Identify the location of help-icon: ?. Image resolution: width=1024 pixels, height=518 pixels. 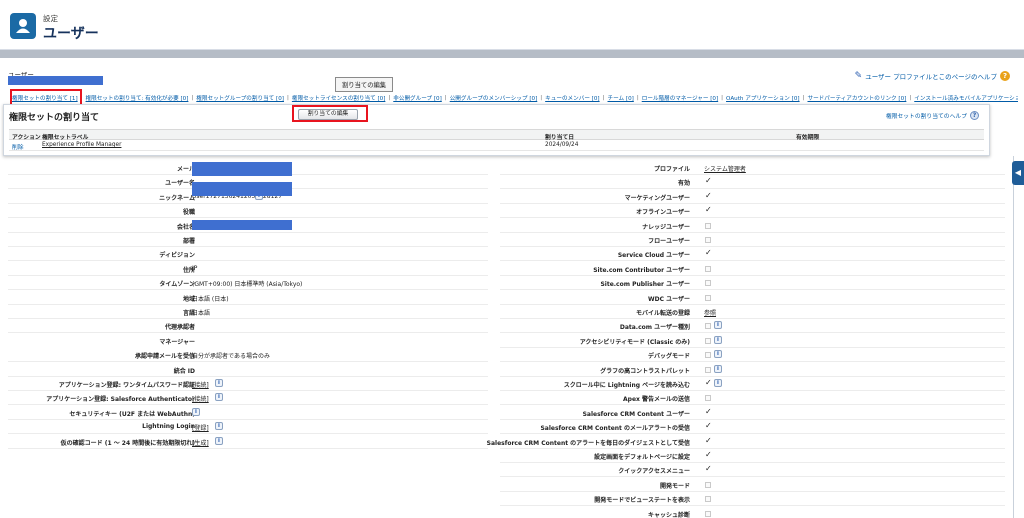
(974, 115).